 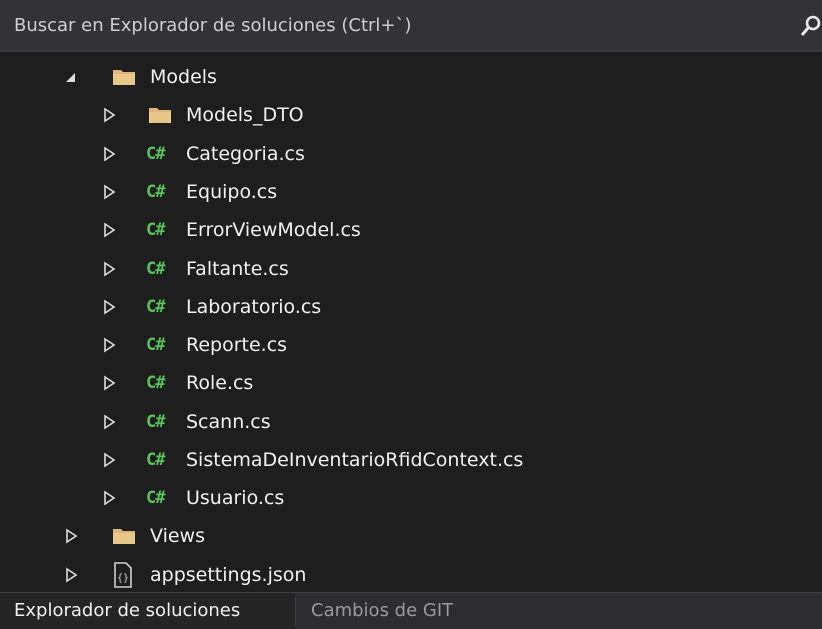 I want to click on tree-item-usuario: C# Usuario.cs, so click(x=411, y=498).